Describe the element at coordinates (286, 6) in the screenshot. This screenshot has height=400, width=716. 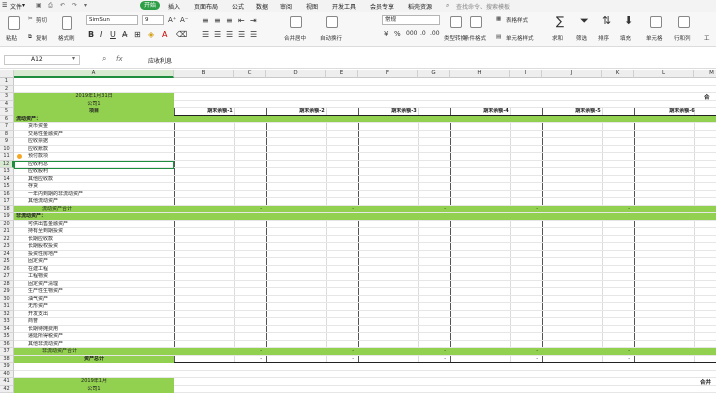
I see `tab-review: 审阅` at that location.